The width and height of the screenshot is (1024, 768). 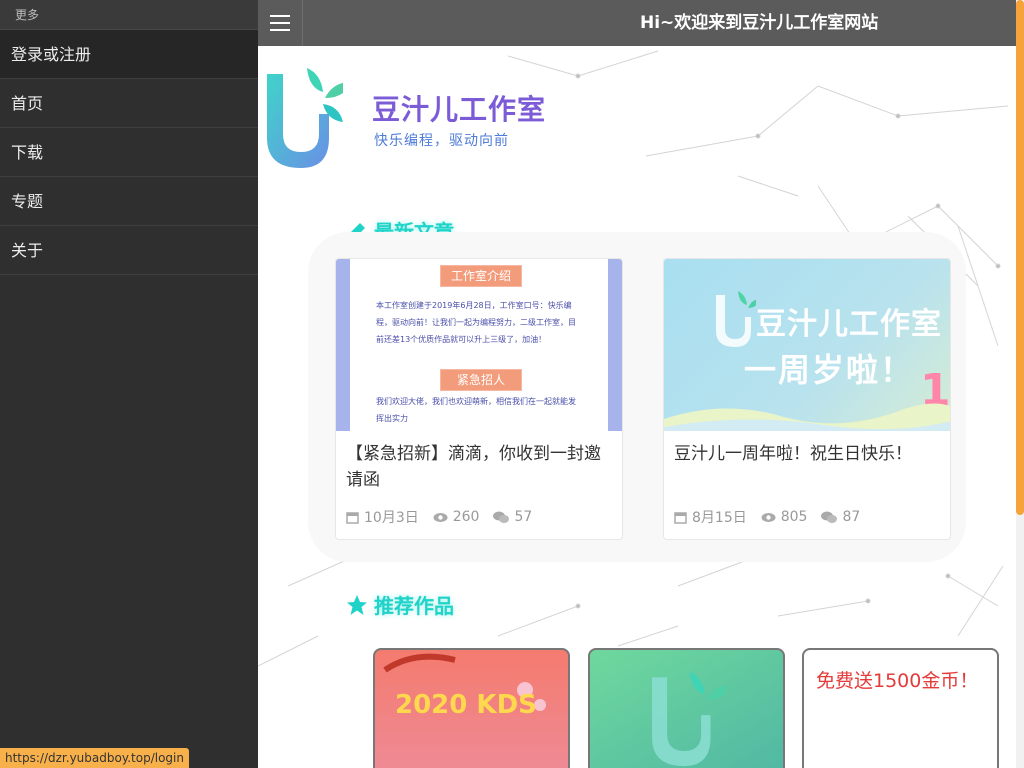 I want to click on status-bar-url: https://dzr.yubadboy.top/login, so click(x=94, y=758).